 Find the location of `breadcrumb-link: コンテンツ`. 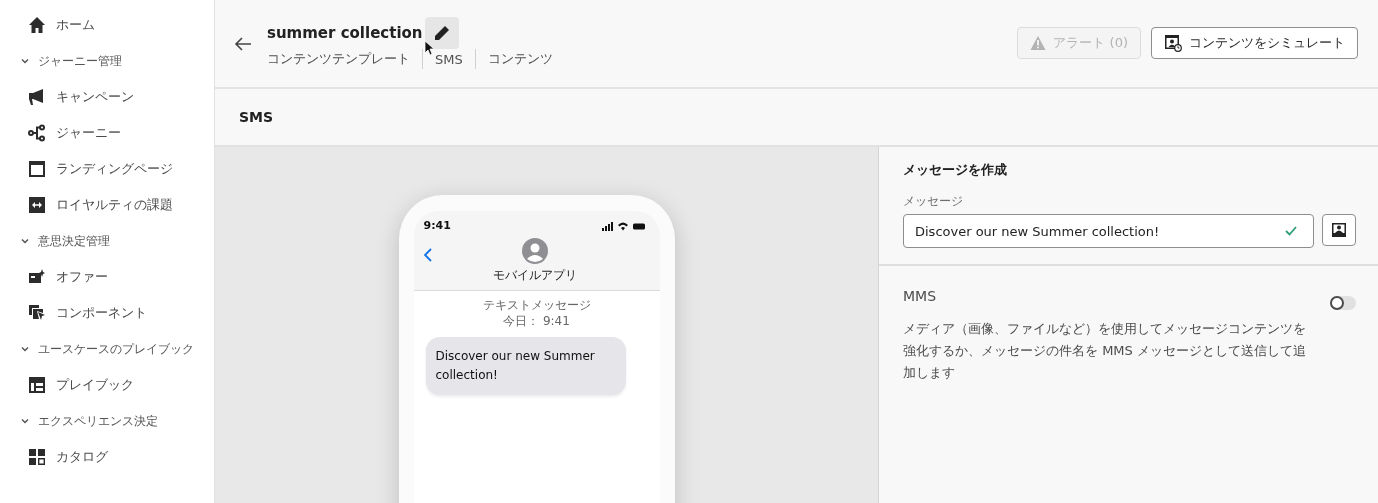

breadcrumb-link: コンテンツ is located at coordinates (520, 59).